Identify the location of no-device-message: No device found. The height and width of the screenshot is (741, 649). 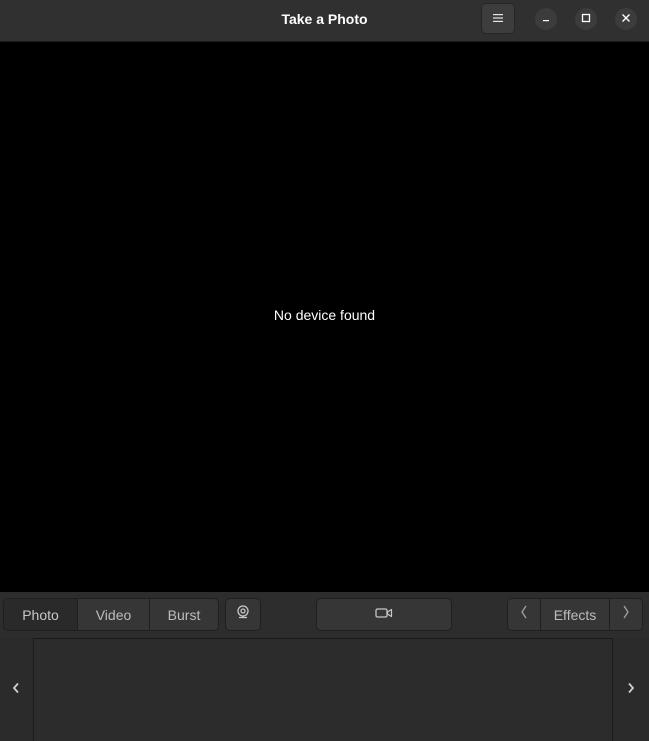
(324, 315).